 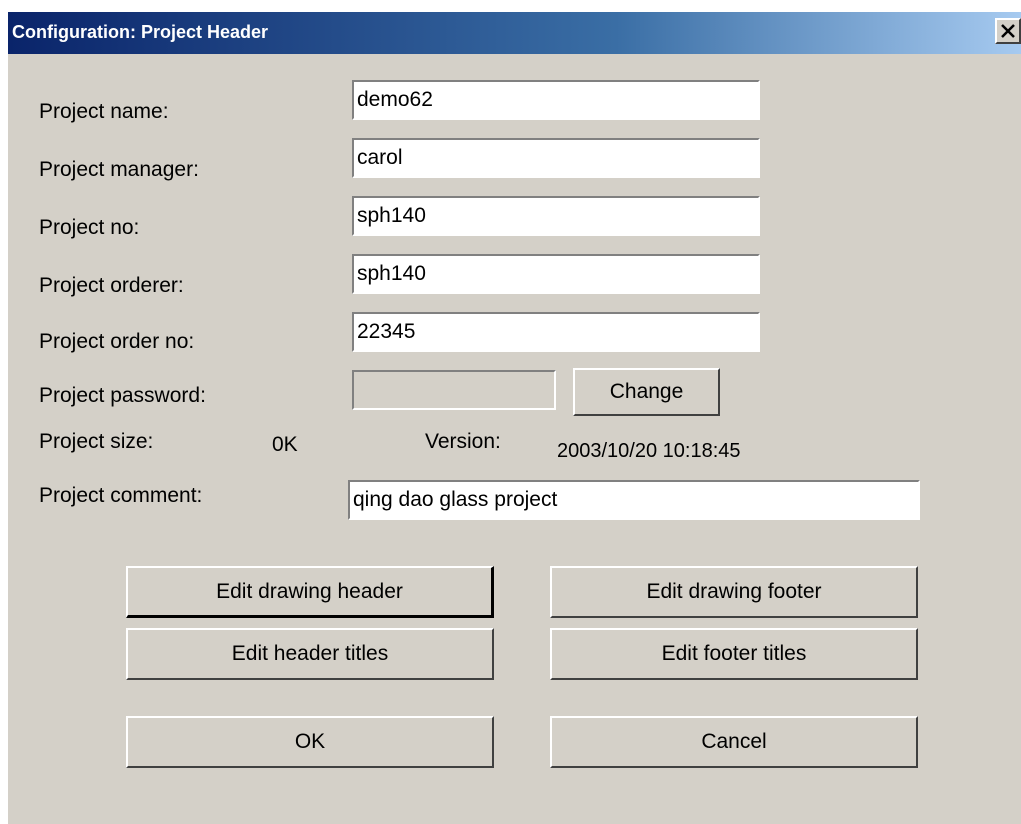 What do you see at coordinates (646, 392) in the screenshot?
I see `change-password-button: Change` at bounding box center [646, 392].